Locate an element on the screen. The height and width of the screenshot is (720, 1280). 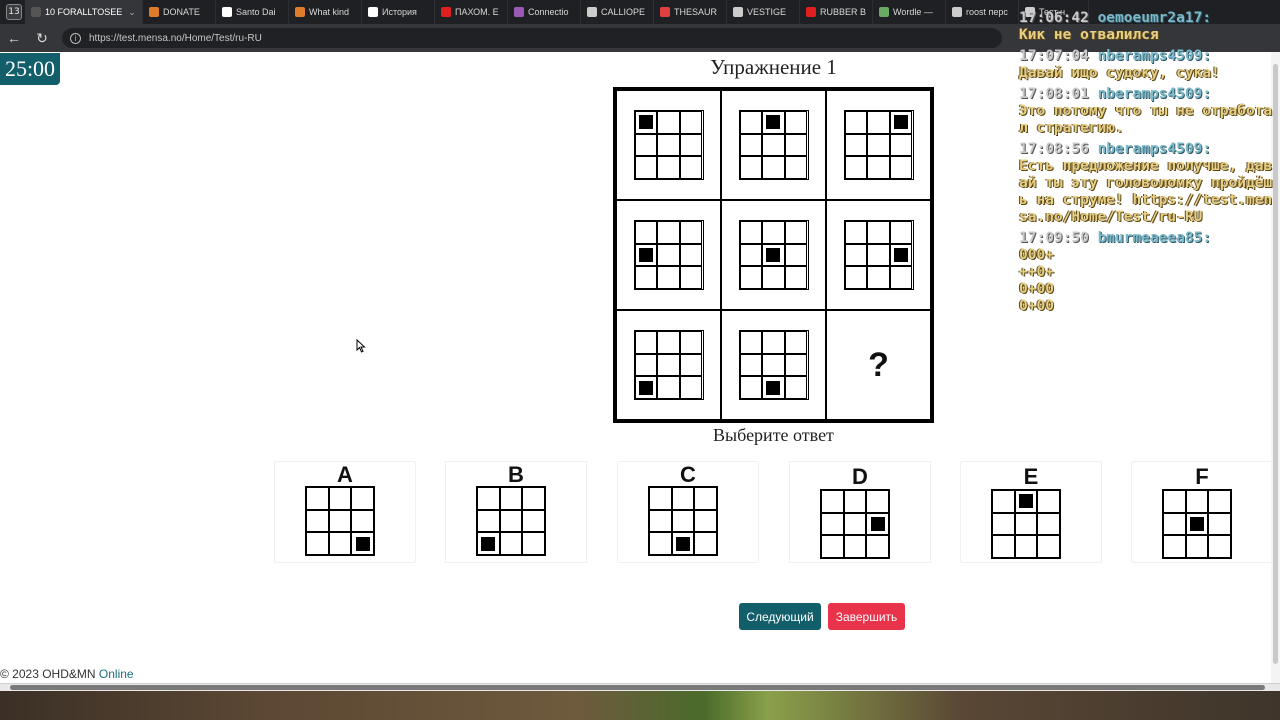
tab-group-chevron-icon: ⌄ is located at coordinates (132, 12).